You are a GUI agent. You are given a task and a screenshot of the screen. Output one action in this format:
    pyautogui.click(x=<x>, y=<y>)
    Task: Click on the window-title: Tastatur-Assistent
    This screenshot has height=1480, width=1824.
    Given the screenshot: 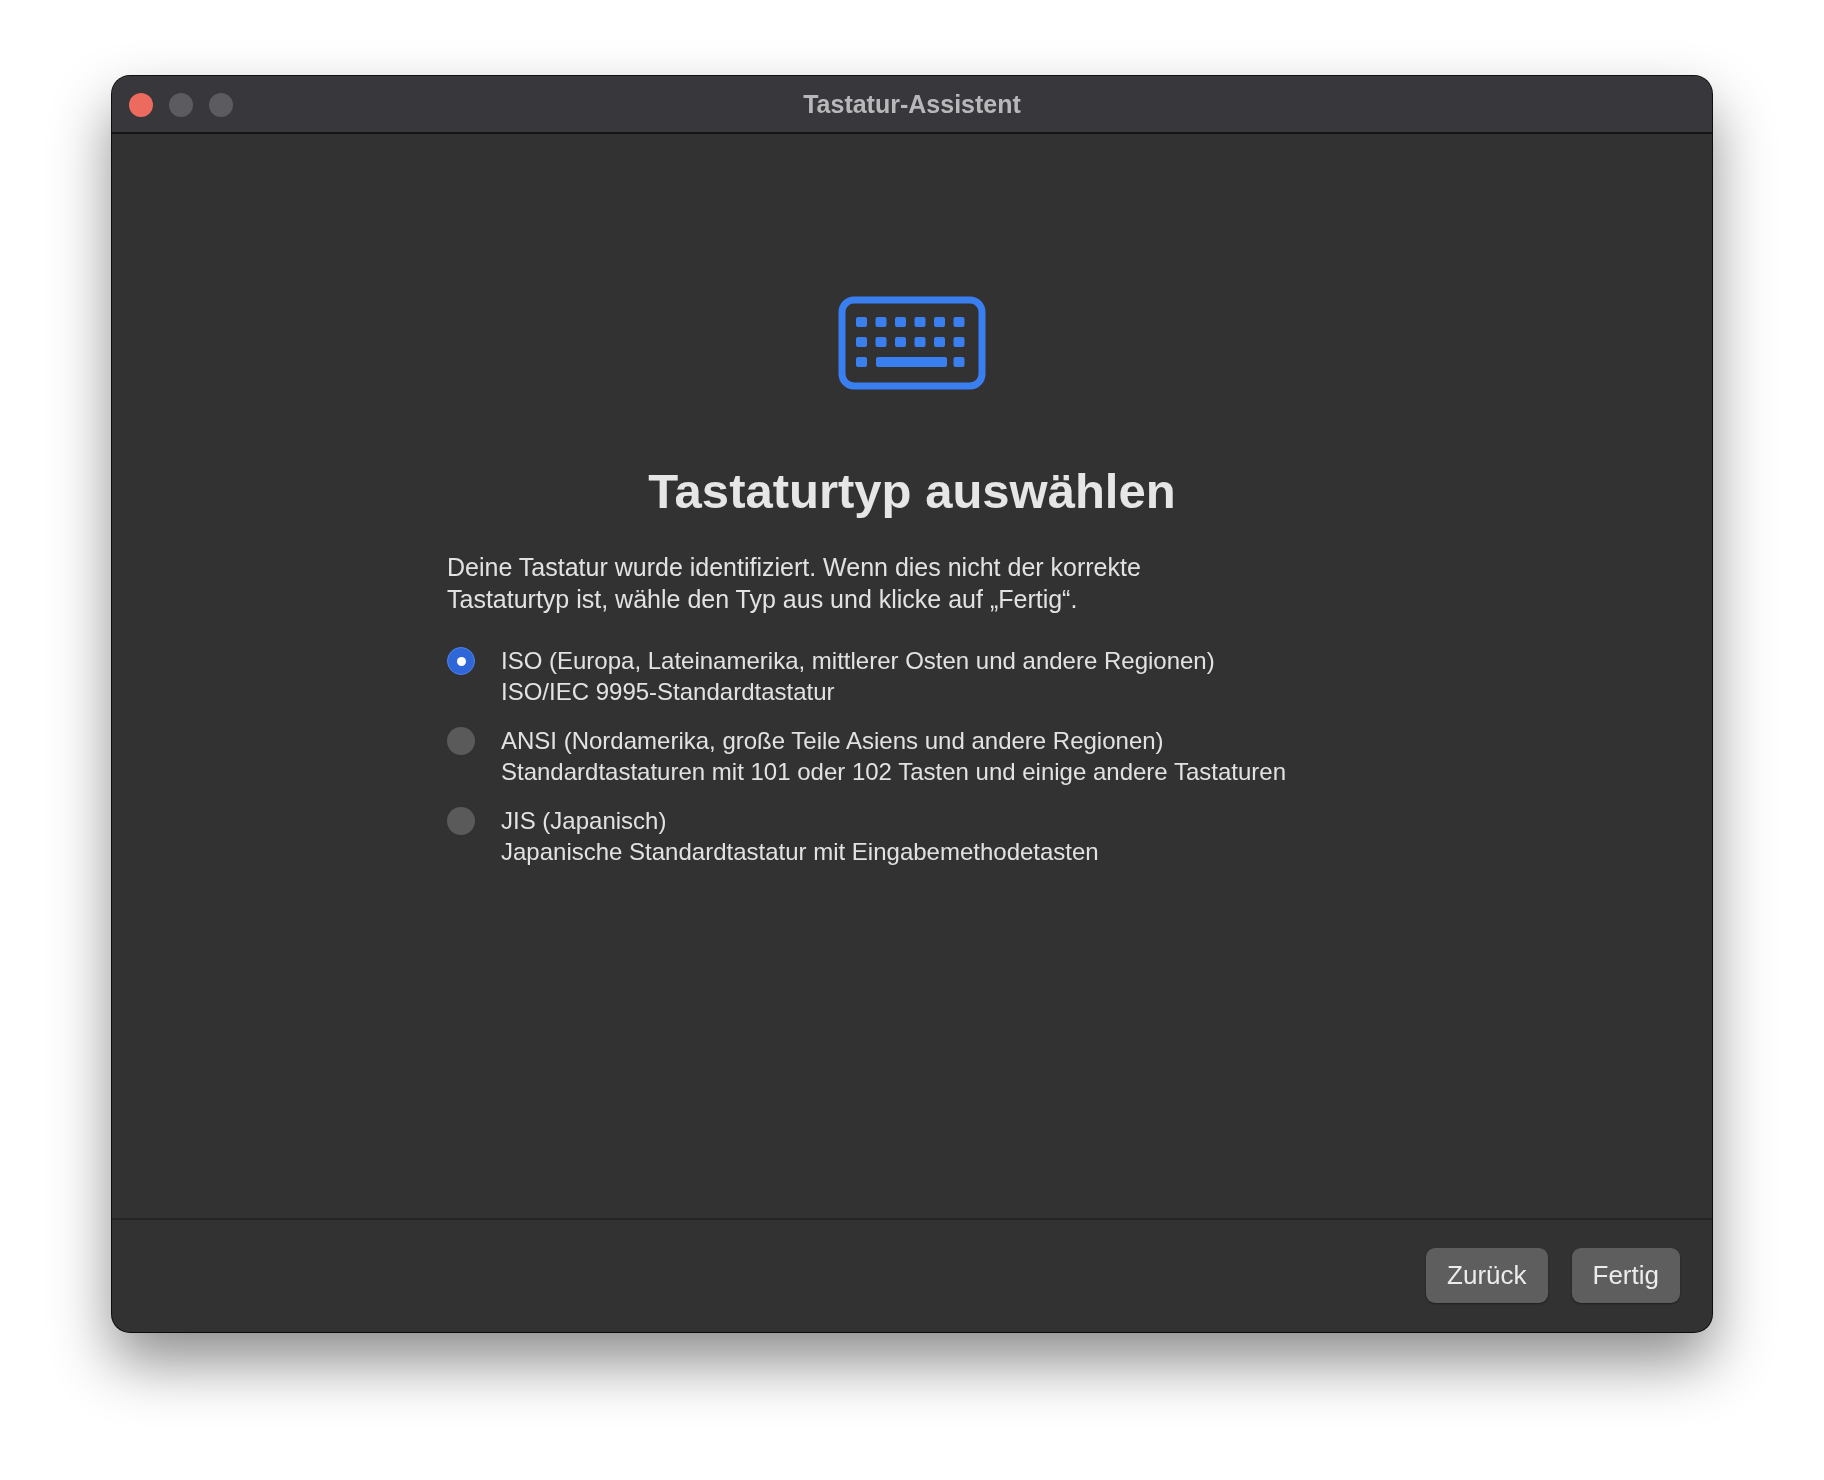 What is the action you would take?
    pyautogui.click(x=912, y=104)
    